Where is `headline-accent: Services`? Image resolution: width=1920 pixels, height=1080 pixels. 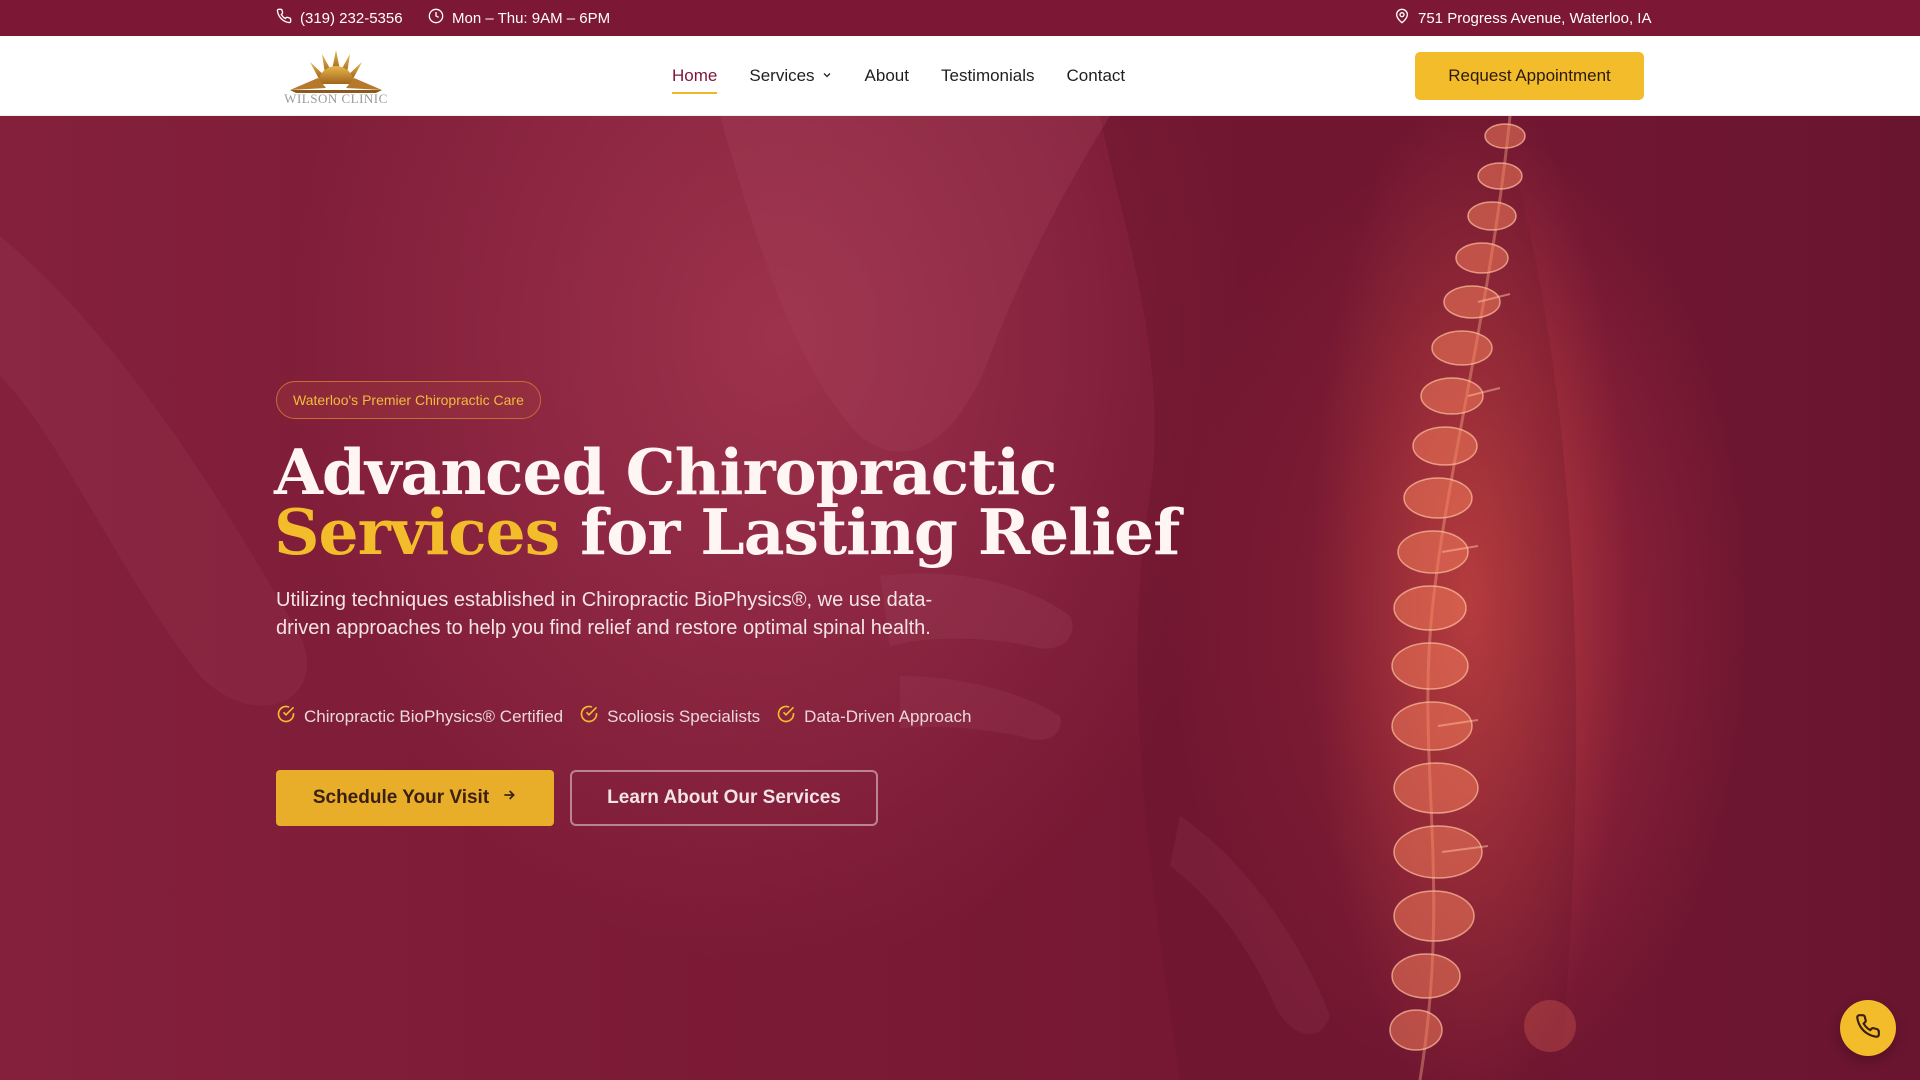
headline-accent: Services is located at coordinates (417, 532).